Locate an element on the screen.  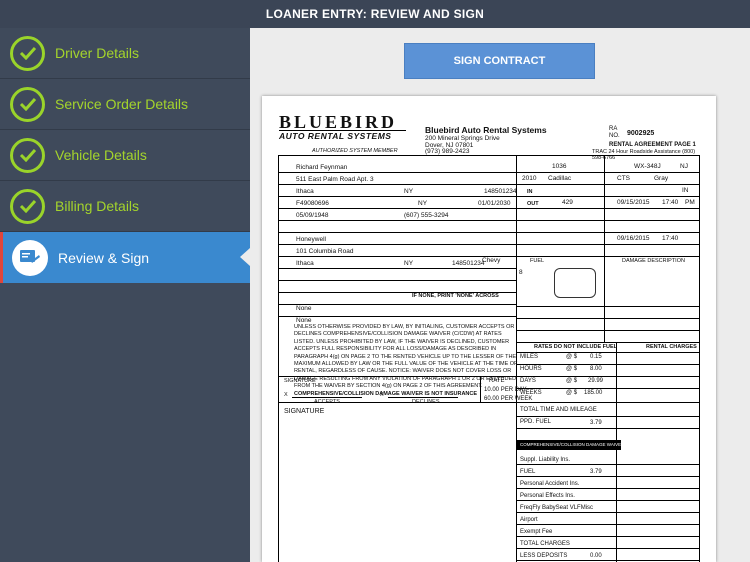
vehicle-year: 2010 is located at coordinates (529, 178).